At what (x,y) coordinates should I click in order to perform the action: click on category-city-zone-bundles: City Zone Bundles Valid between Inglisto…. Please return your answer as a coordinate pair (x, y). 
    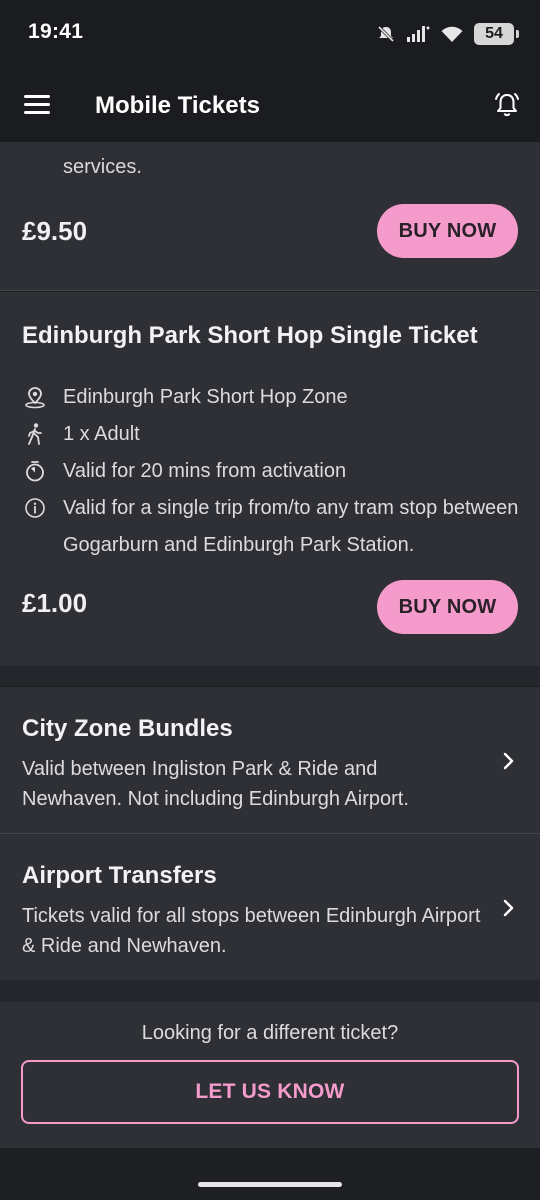
    Looking at the image, I should click on (270, 760).